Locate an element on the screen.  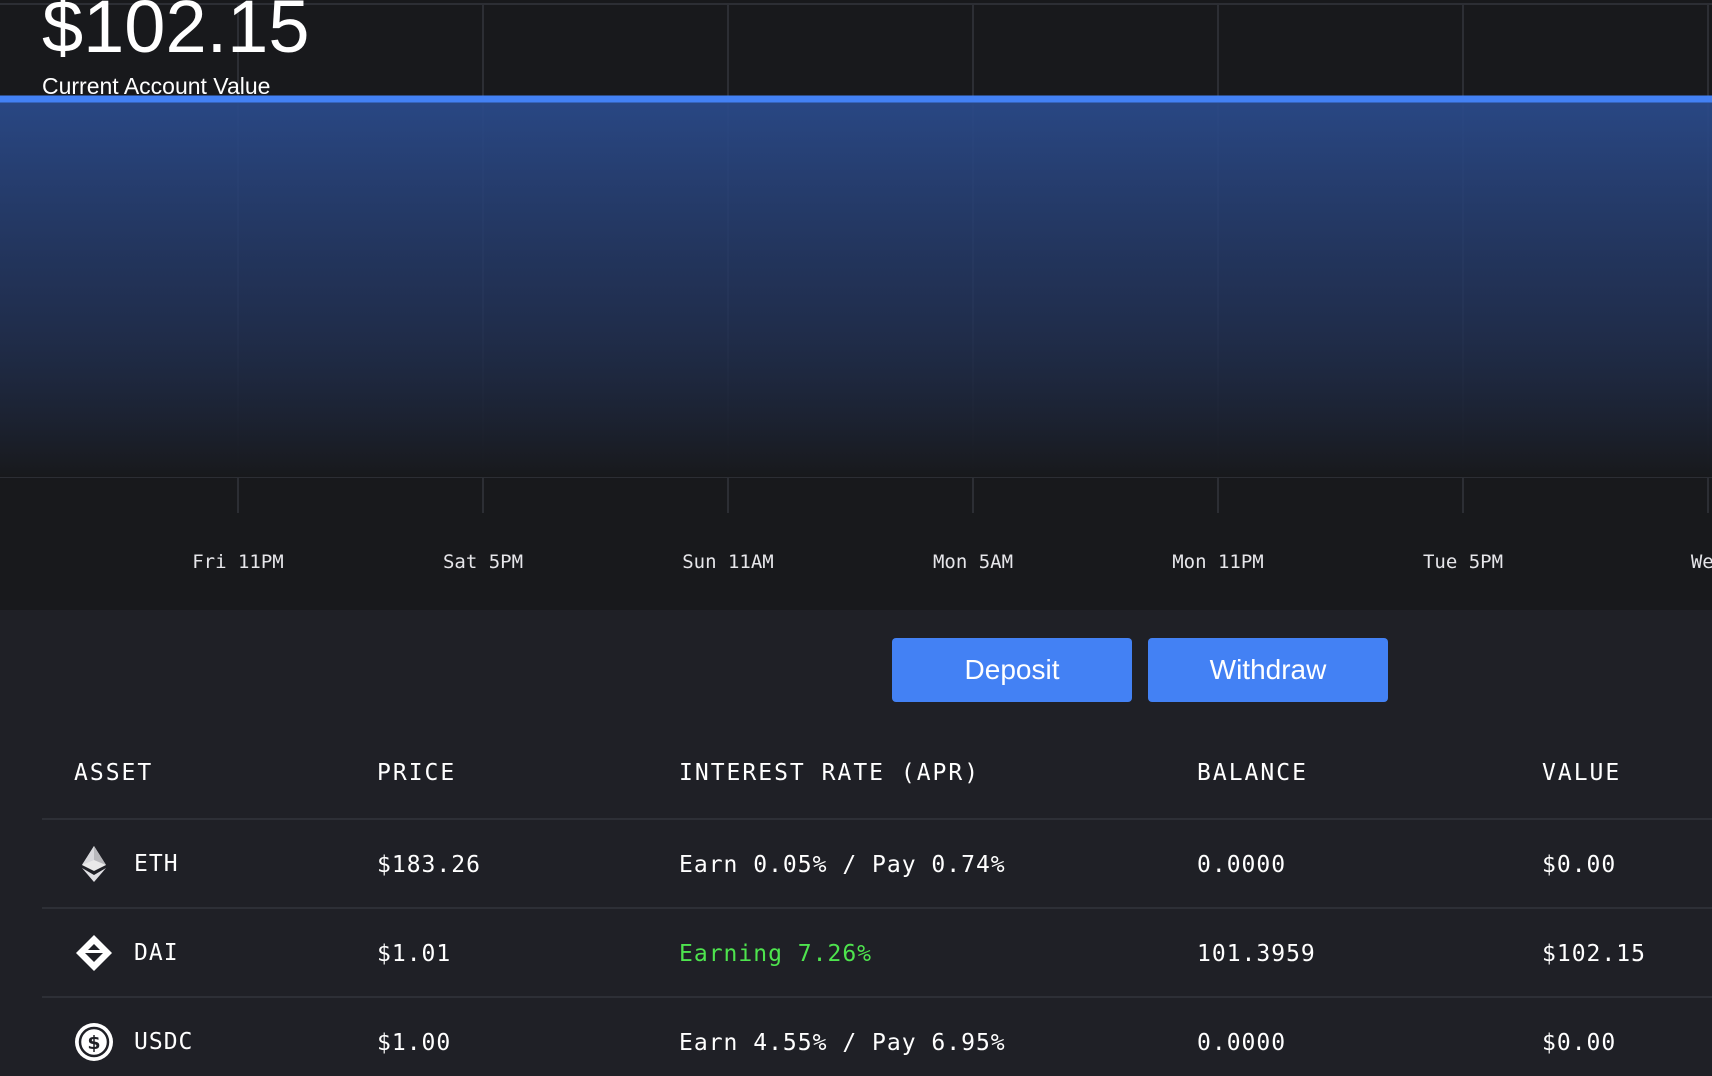
header-asset: ASSET is located at coordinates (113, 773).